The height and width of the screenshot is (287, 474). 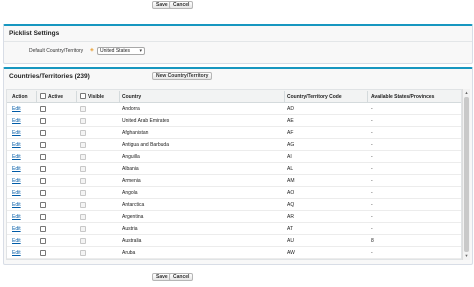 What do you see at coordinates (181, 5) in the screenshot?
I see `cancel-button-top: Cancel` at bounding box center [181, 5].